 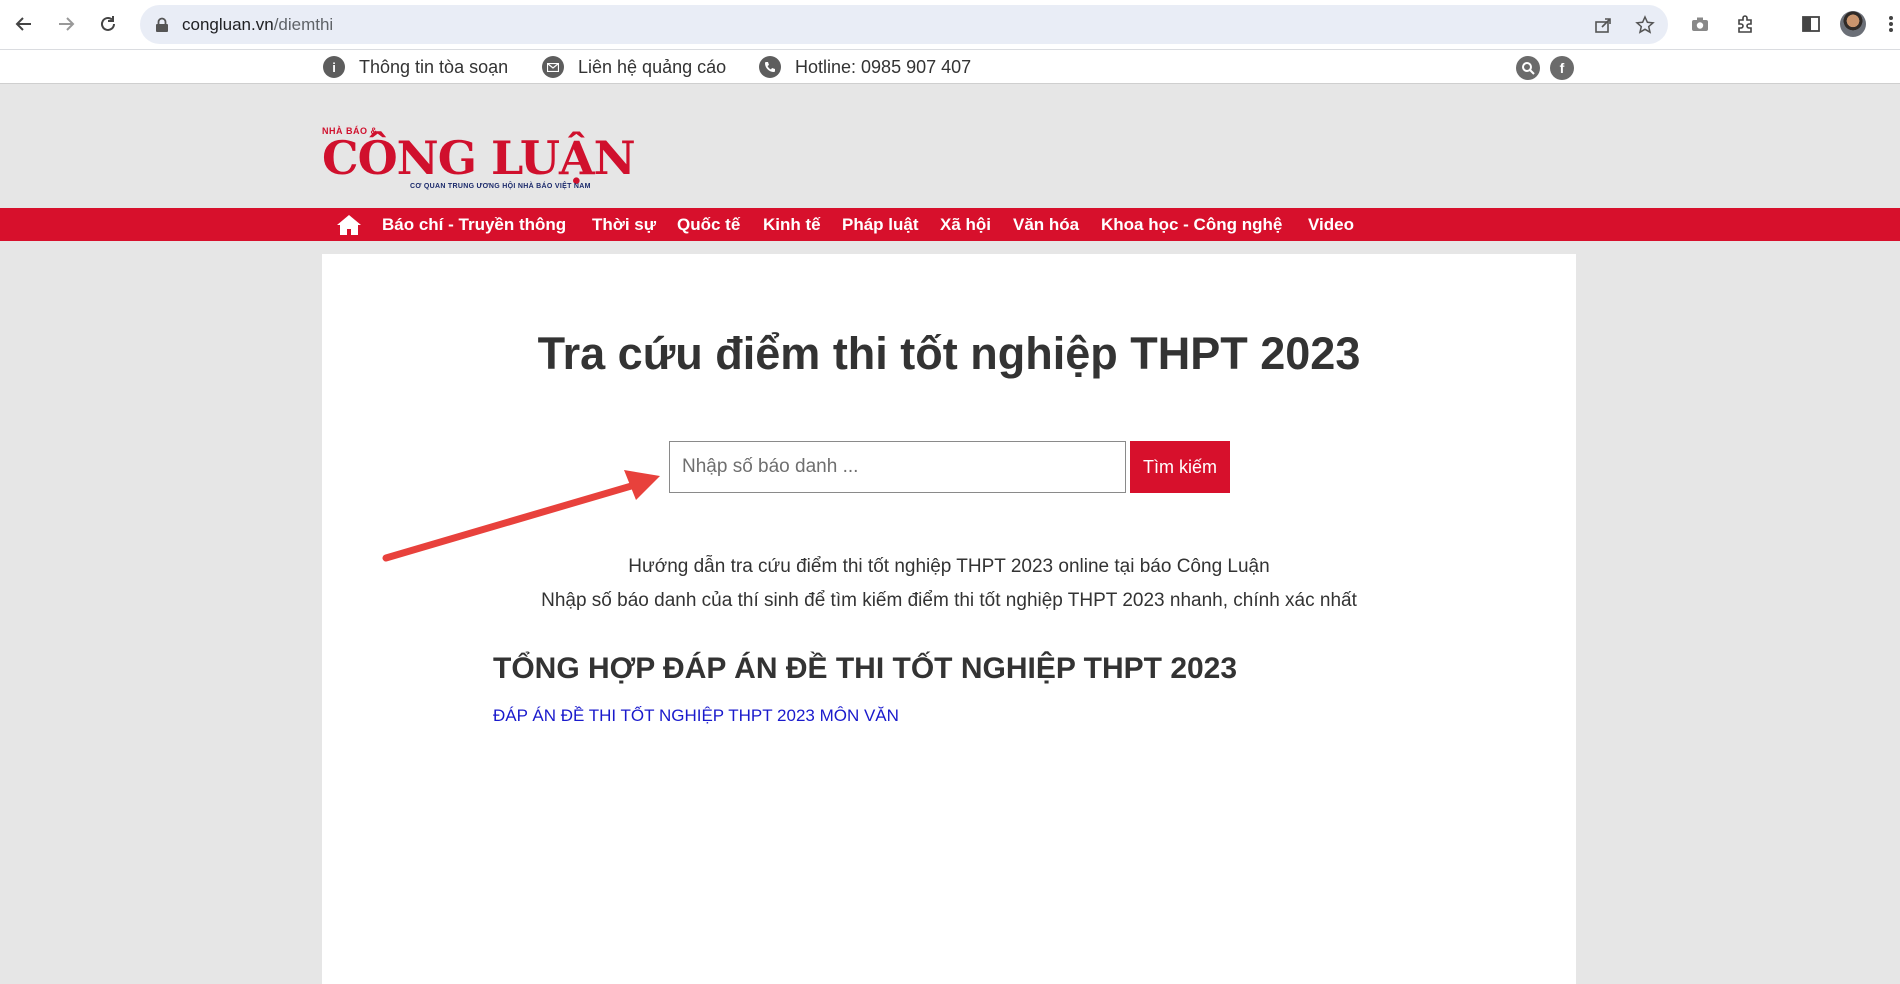 What do you see at coordinates (883, 66) in the screenshot?
I see `hotline-label: Hotline: 0985 907 407` at bounding box center [883, 66].